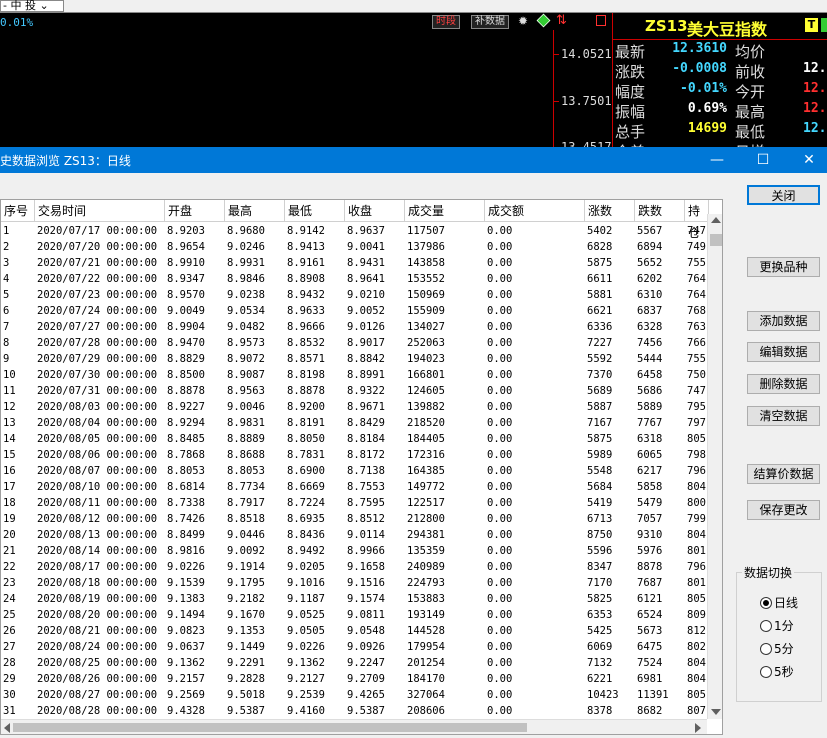 The width and height of the screenshot is (827, 738). Describe the element at coordinates (315, 211) in the screenshot. I see `column-header: 最低` at that location.